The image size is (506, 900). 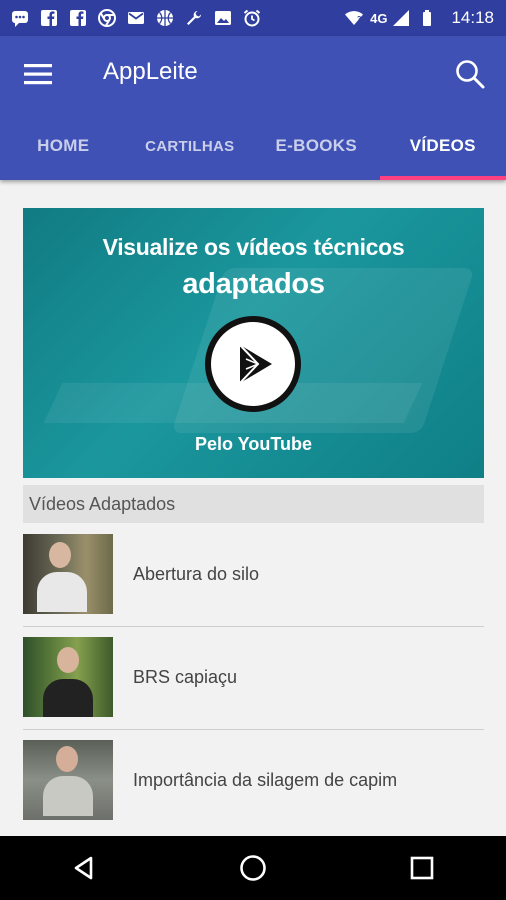 I want to click on back-icon, so click(x=84, y=868).